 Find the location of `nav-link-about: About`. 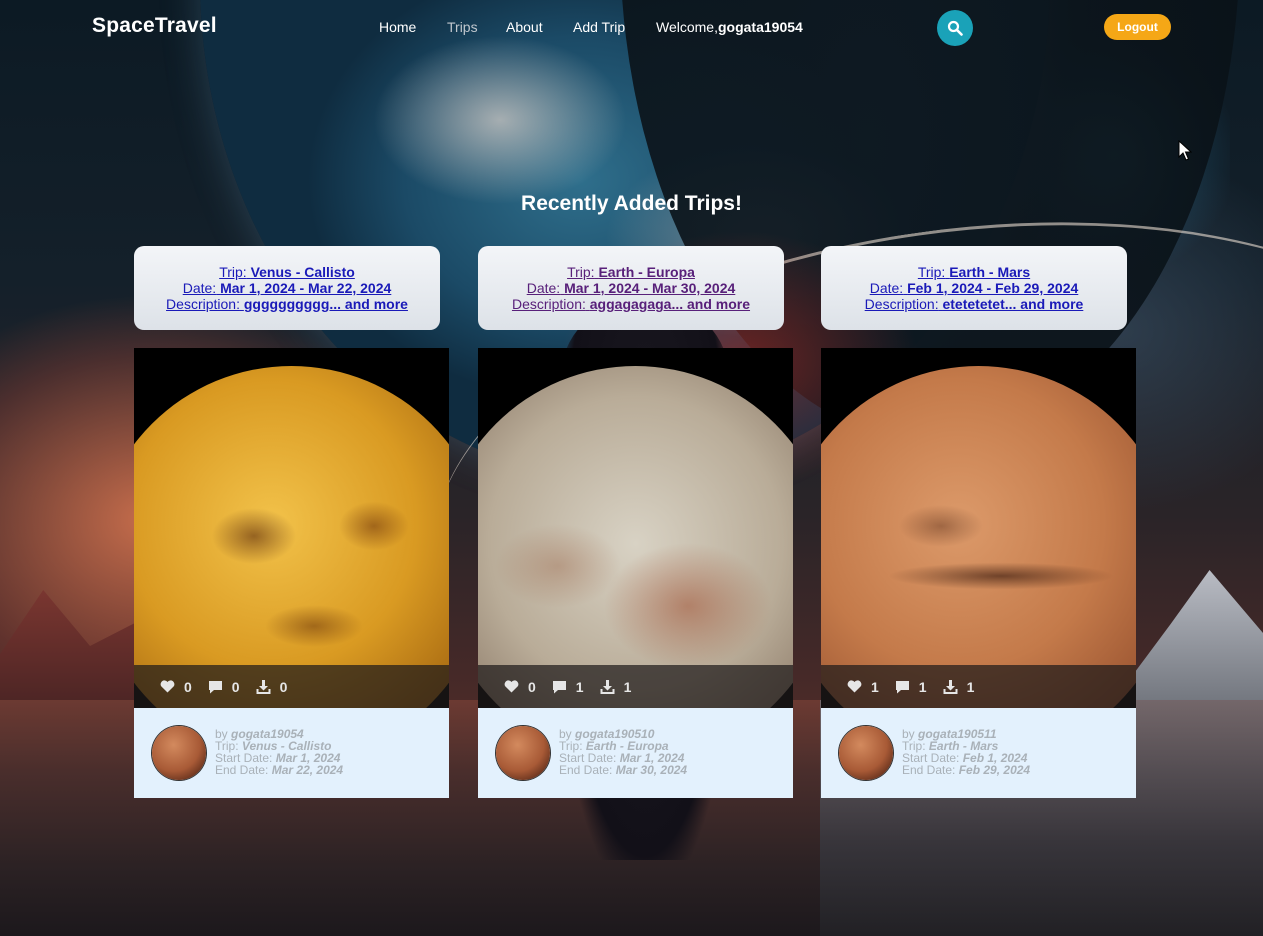

nav-link-about: About is located at coordinates (524, 27).